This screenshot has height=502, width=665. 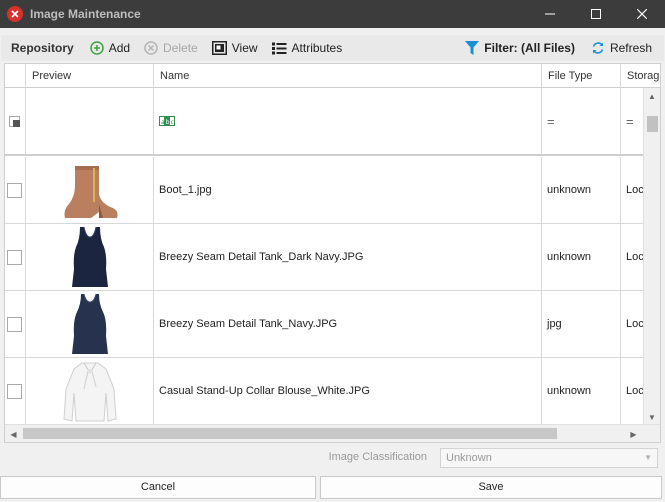 I want to click on svg-text: c, so click(x=172, y=122).